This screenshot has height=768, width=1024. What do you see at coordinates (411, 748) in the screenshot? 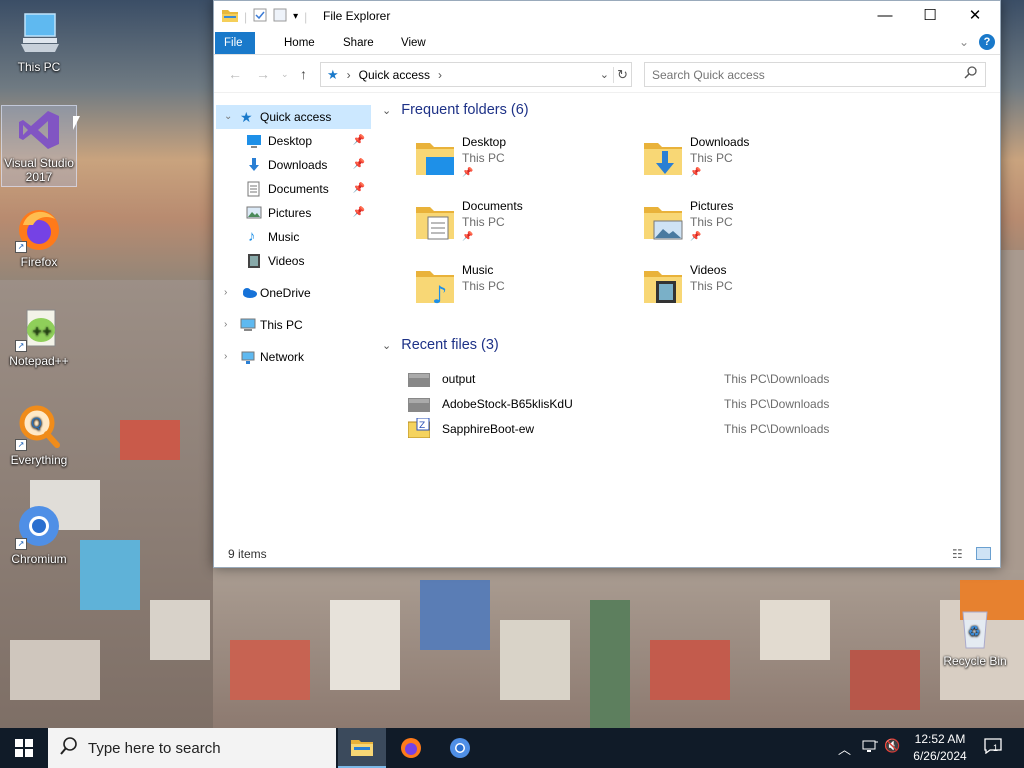
I see `taskbar-firefox` at bounding box center [411, 748].